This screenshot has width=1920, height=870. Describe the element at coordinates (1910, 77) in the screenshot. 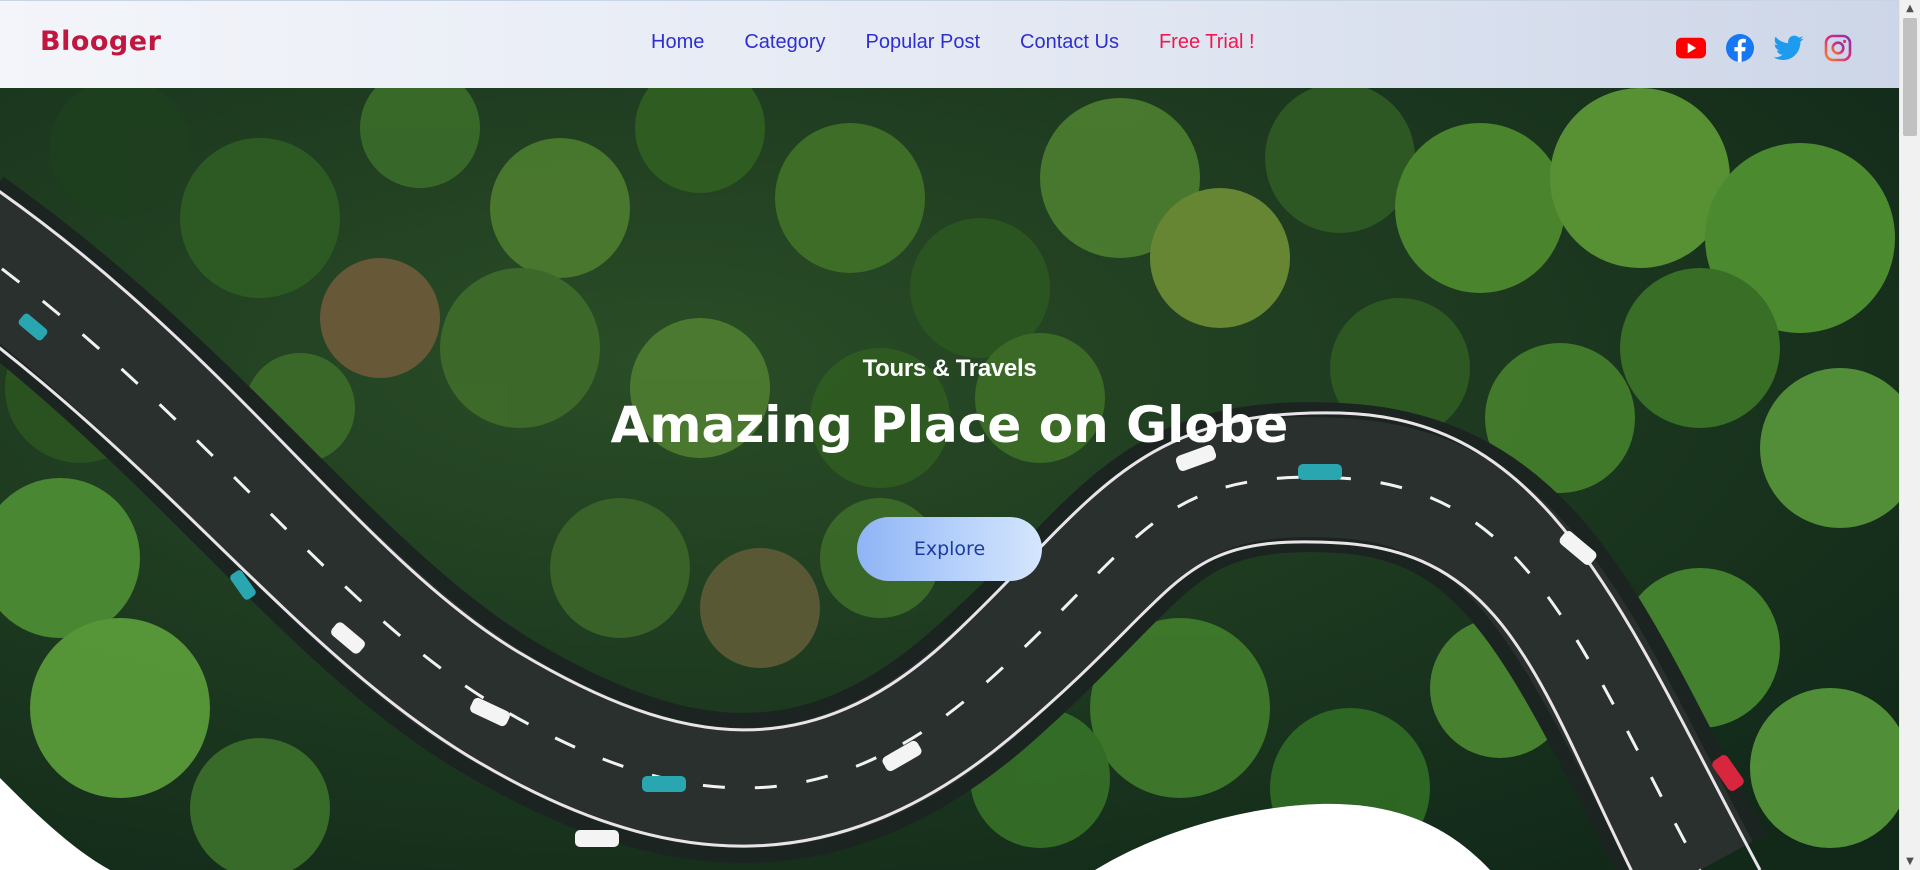

I see `scrollbar-thumb` at that location.